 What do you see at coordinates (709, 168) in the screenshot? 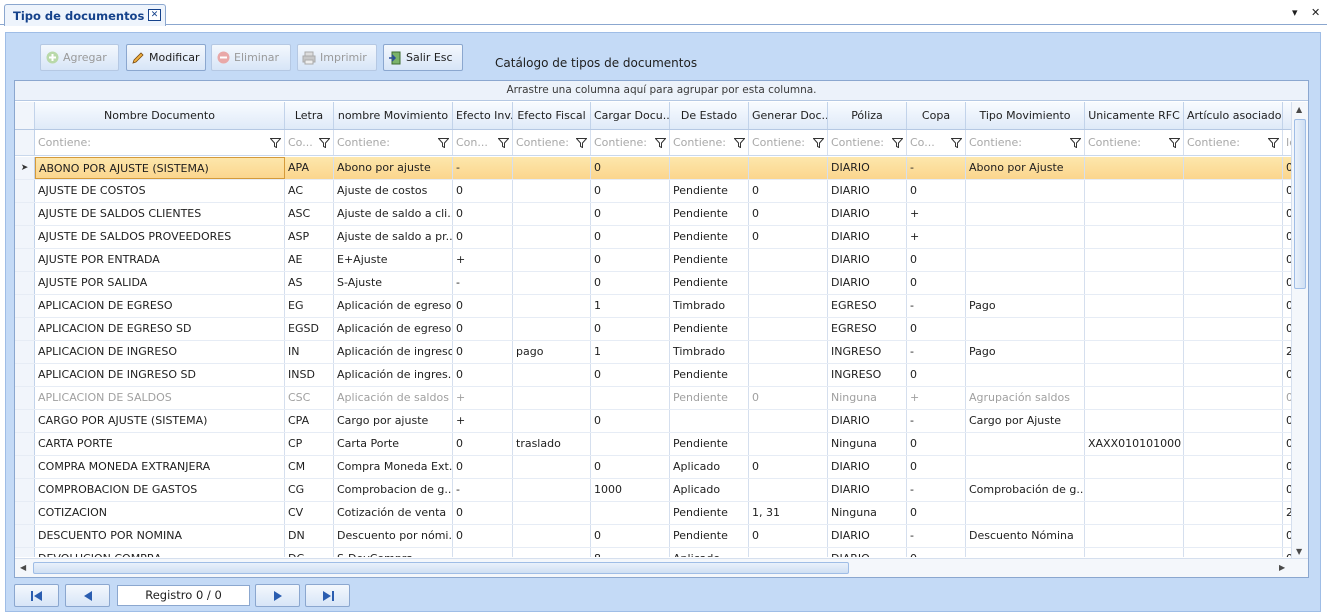
I see `table-cell-estado` at bounding box center [709, 168].